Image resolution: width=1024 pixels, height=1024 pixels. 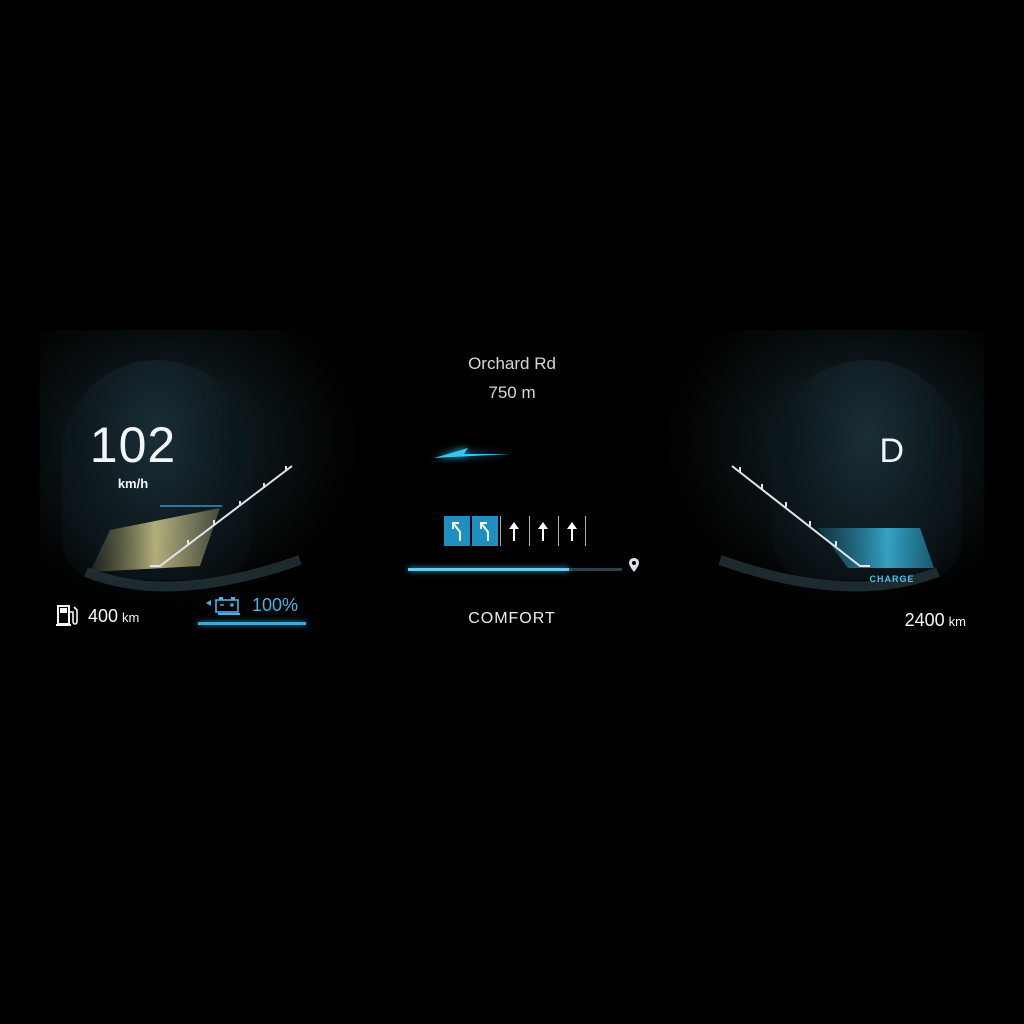 What do you see at coordinates (252, 623) in the screenshot?
I see `battery-level-bar` at bounding box center [252, 623].